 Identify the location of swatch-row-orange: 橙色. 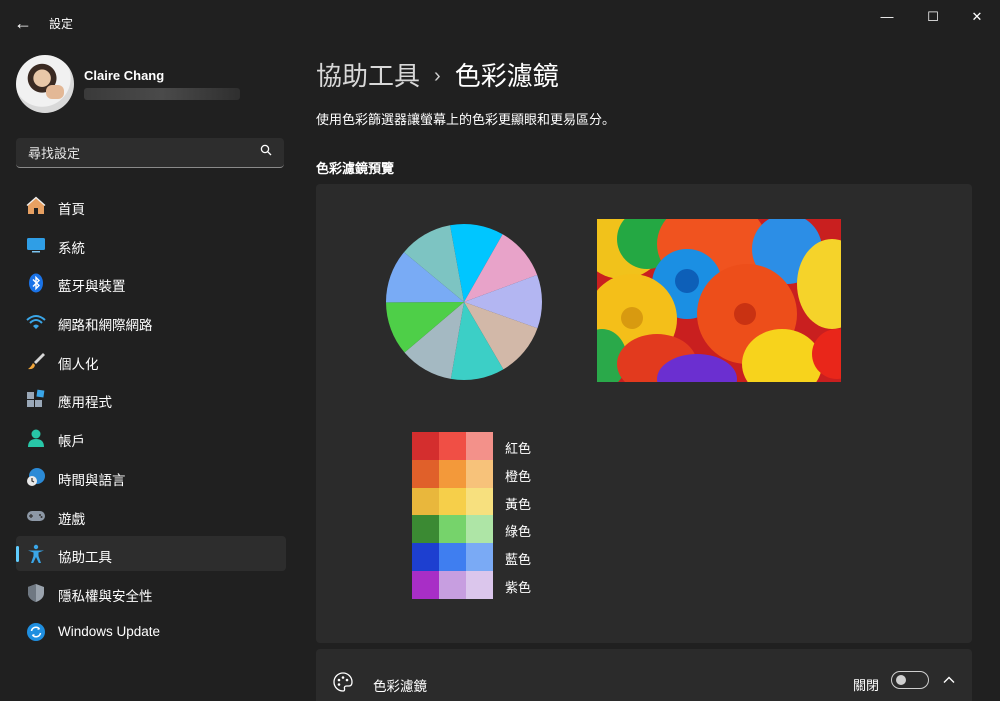
(492, 473).